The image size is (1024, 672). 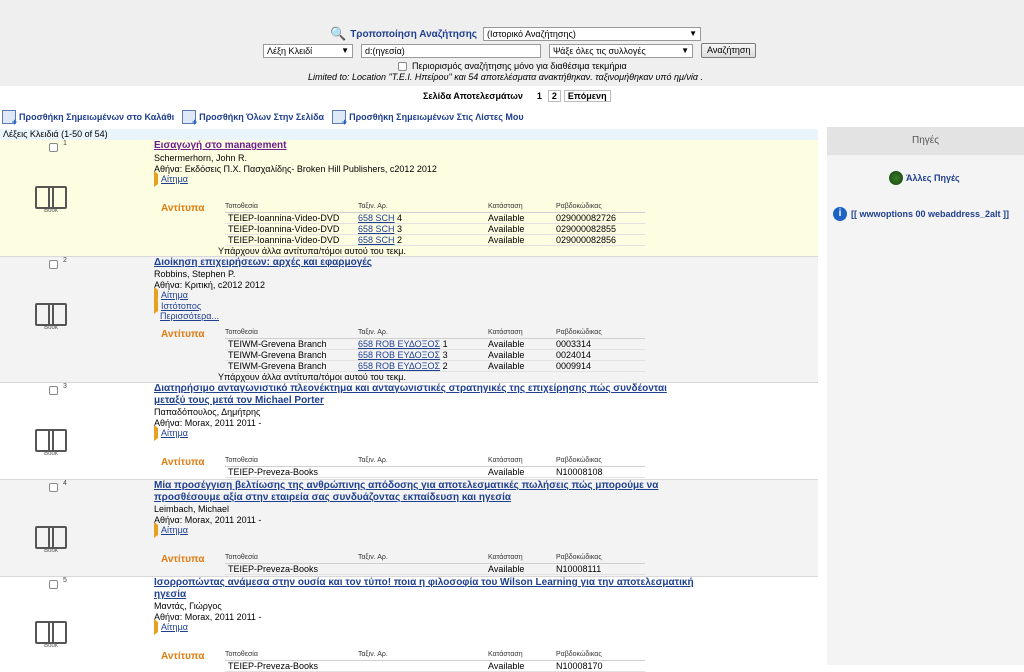 What do you see at coordinates (428, 118) in the screenshot?
I see `add-marked-to-lists-button: Προσθήκη Σημειωμένων Στις Λίστες Μου` at bounding box center [428, 118].